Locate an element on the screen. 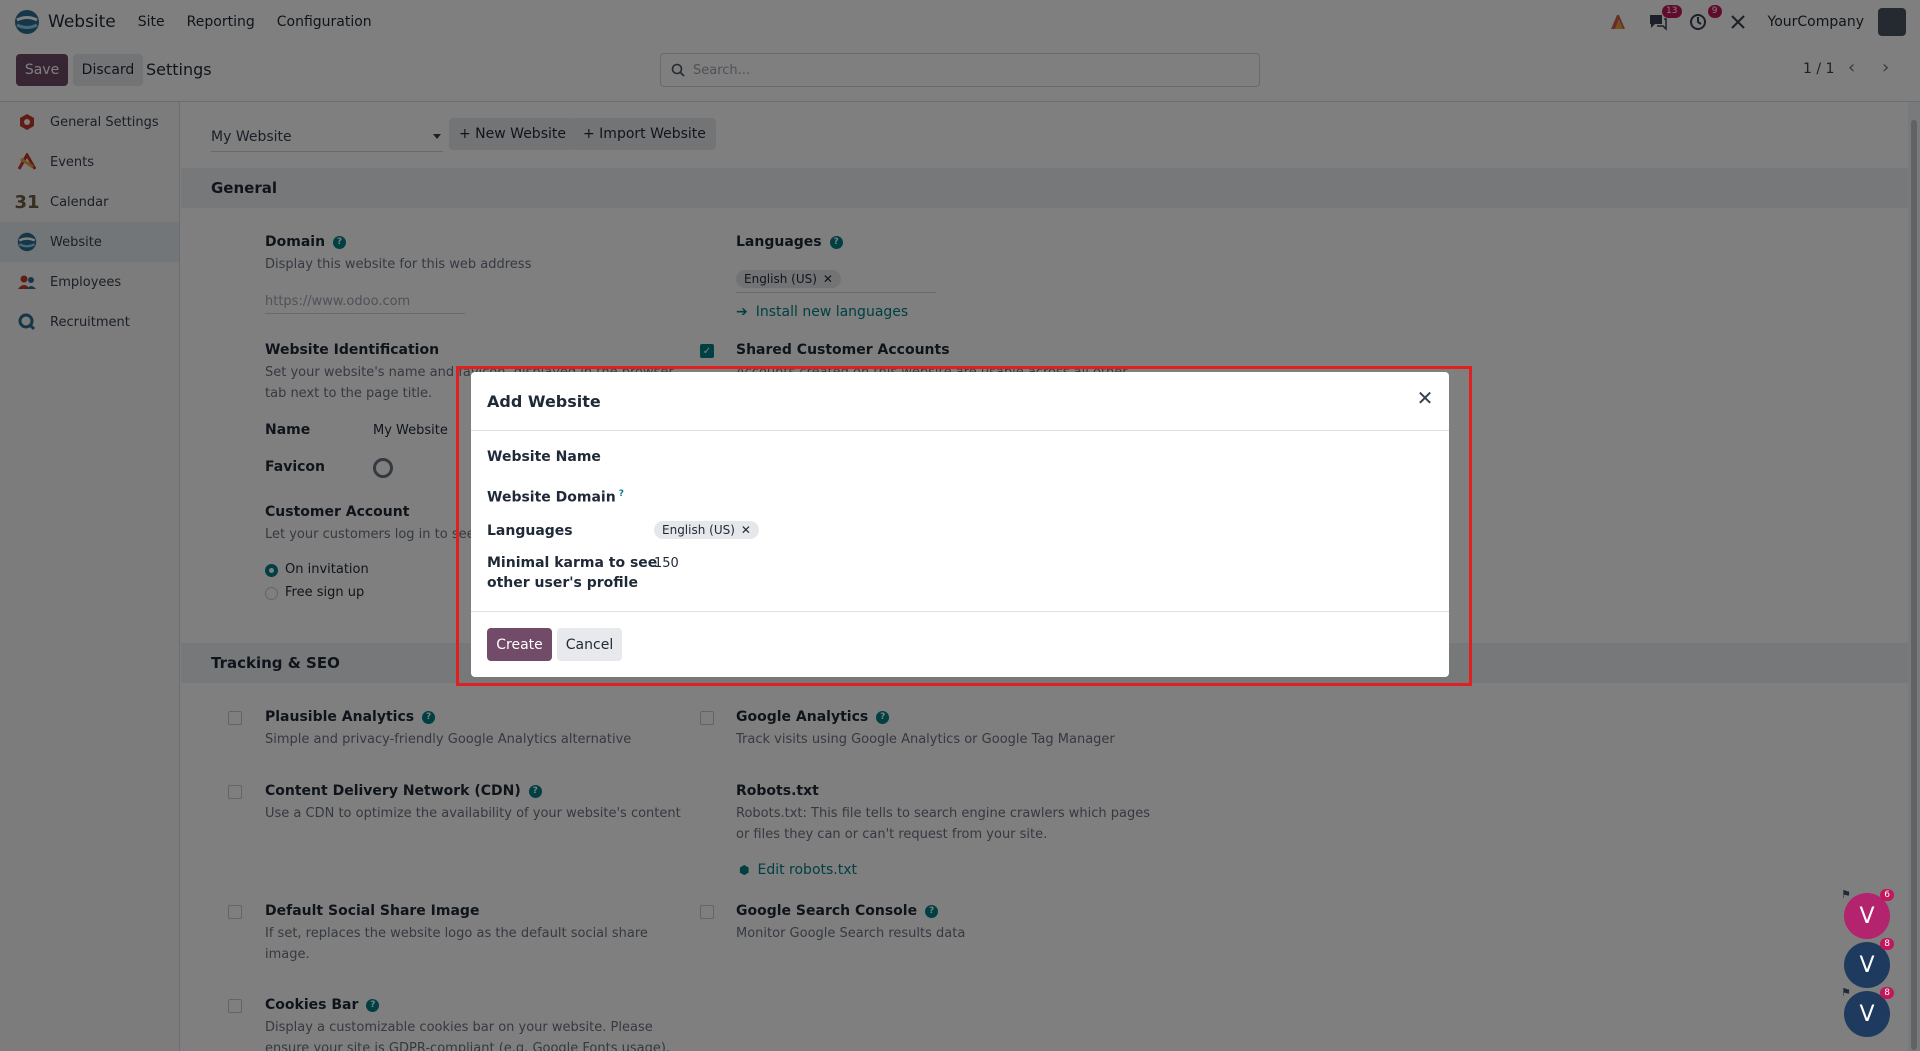 This screenshot has height=1051, width=1920. website-domain-label: Website Domain? is located at coordinates (555, 496).